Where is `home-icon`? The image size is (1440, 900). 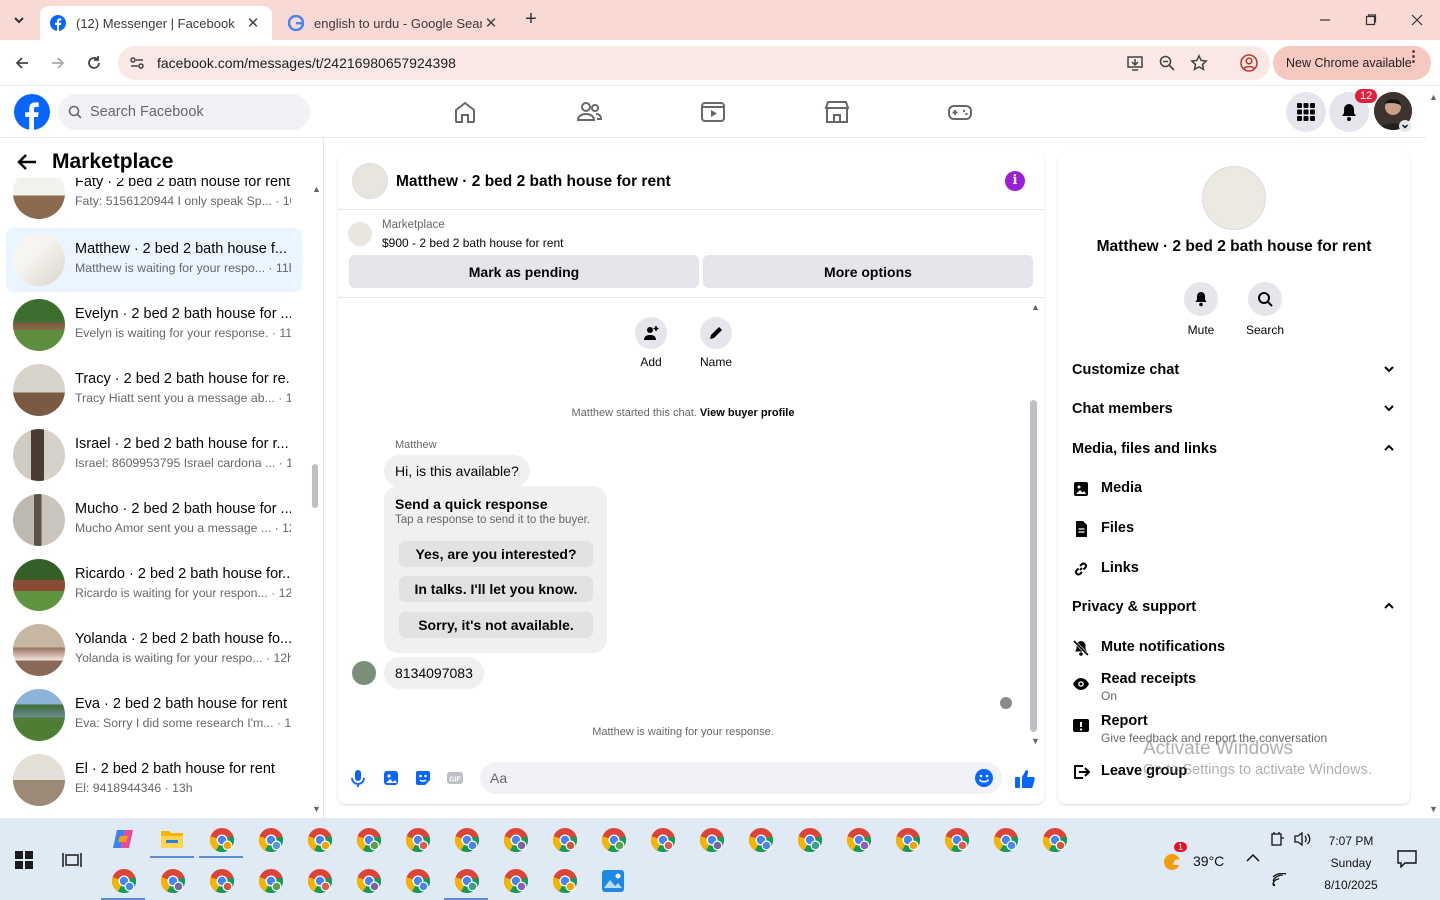
home-icon is located at coordinates (465, 112).